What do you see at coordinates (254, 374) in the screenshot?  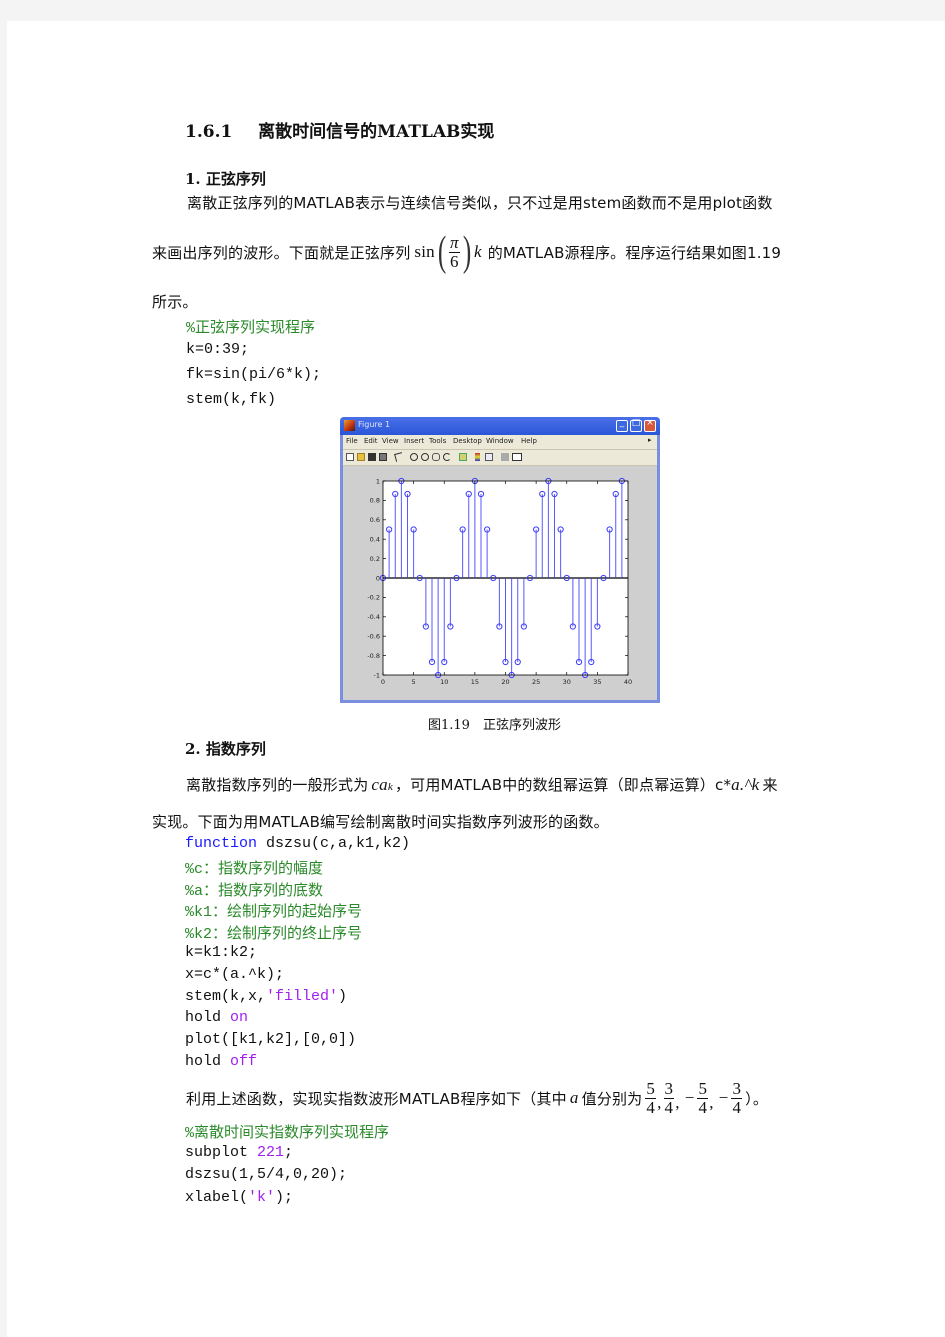 I see `code-line: fk=sin(pi/6*k);` at bounding box center [254, 374].